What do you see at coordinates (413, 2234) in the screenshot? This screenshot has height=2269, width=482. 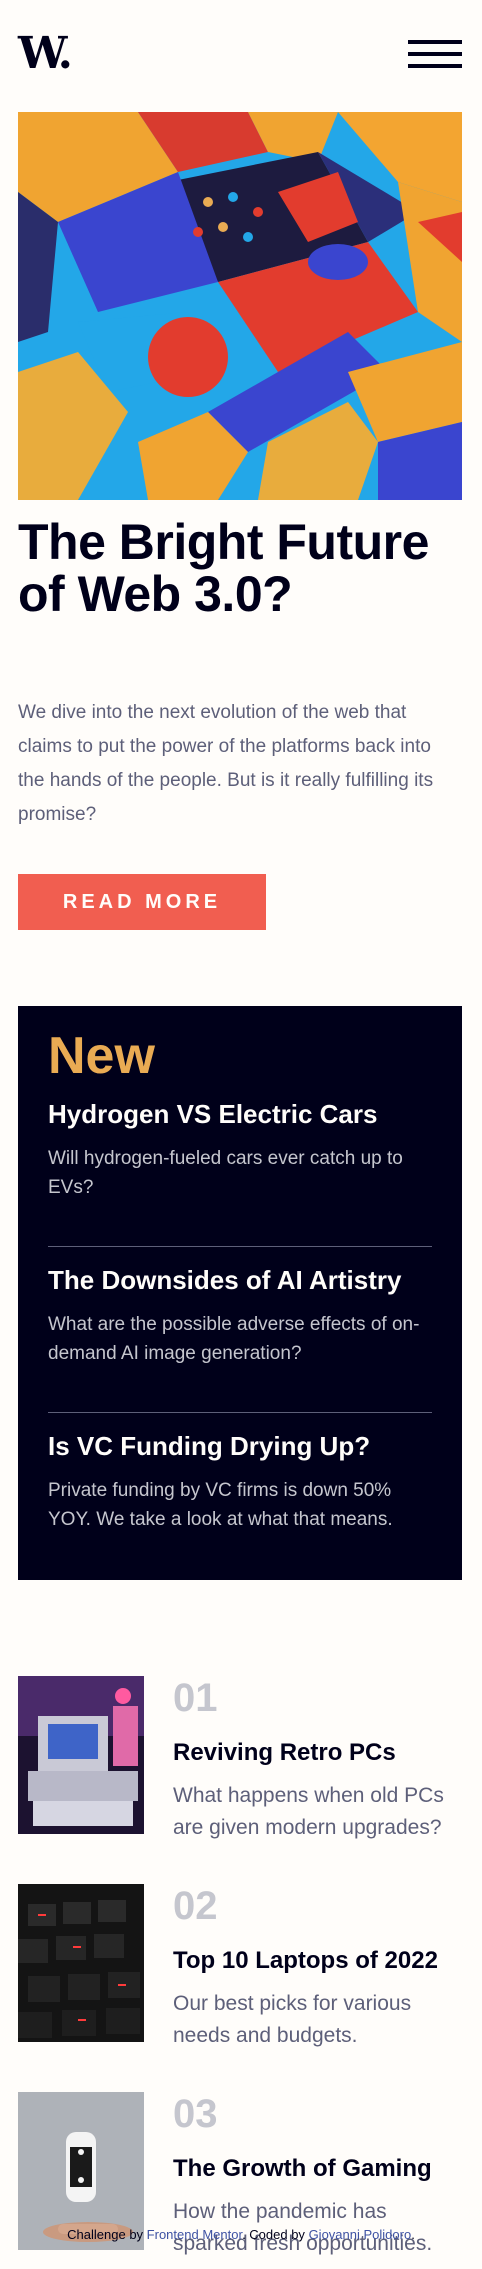 I see `footer-suffix: .` at bounding box center [413, 2234].